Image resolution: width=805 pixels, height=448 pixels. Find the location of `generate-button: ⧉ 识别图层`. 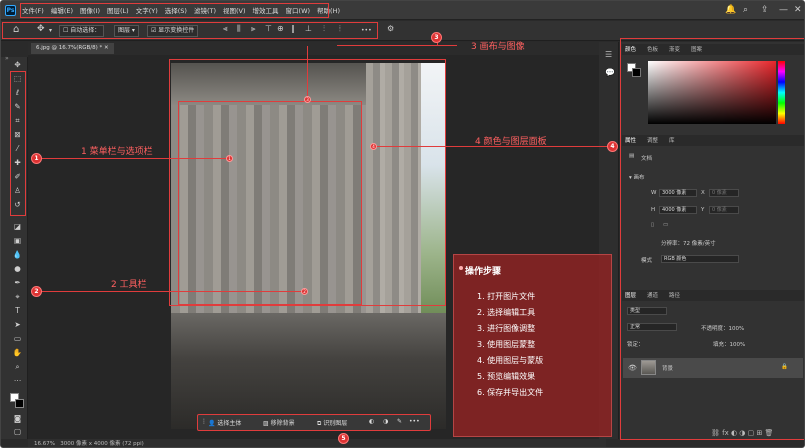

generate-button: ⧉ 识别图层 is located at coordinates (332, 423).